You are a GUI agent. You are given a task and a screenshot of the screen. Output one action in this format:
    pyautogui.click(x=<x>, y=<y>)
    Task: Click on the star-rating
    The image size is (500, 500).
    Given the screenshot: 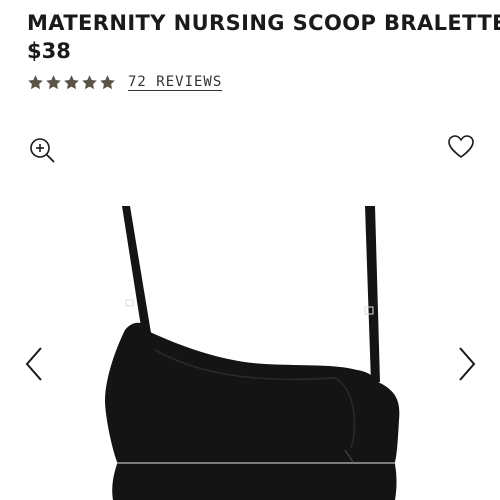 What is the action you would take?
    pyautogui.click(x=71, y=82)
    